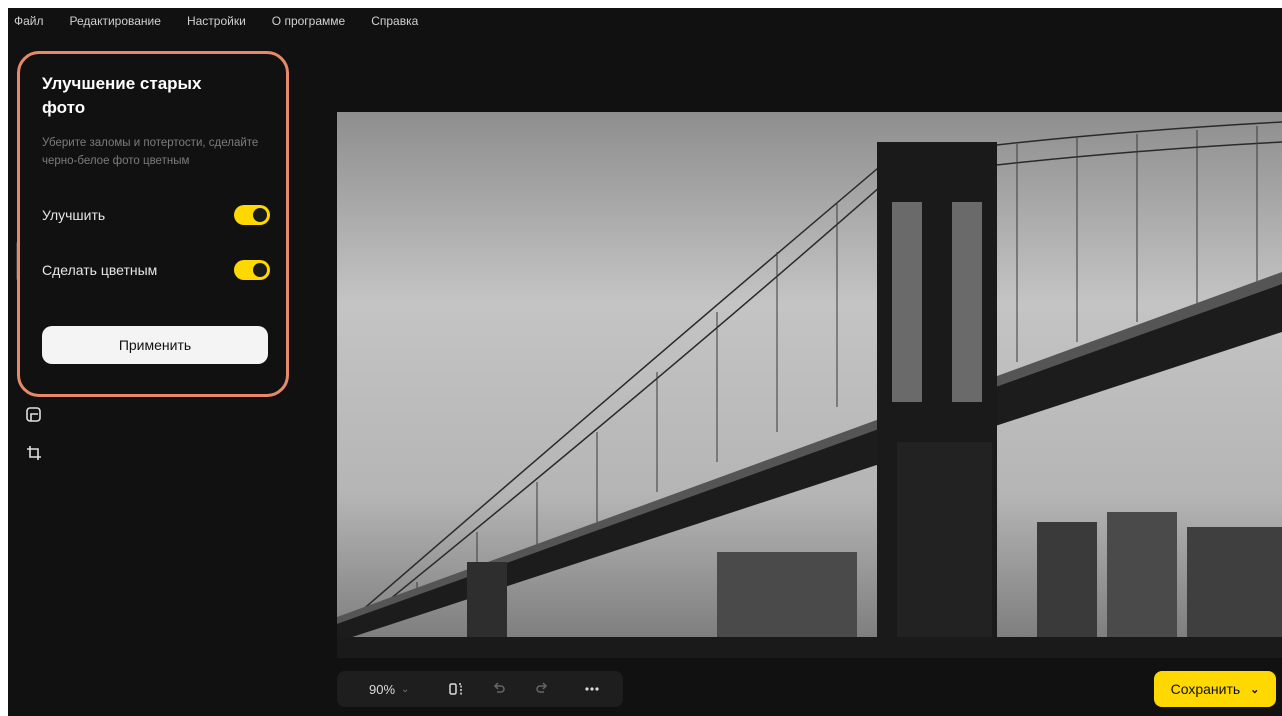 The height and width of the screenshot is (716, 1282). Describe the element at coordinates (100, 270) in the screenshot. I see `toggle-label-colorize: Сделать цветным` at that location.